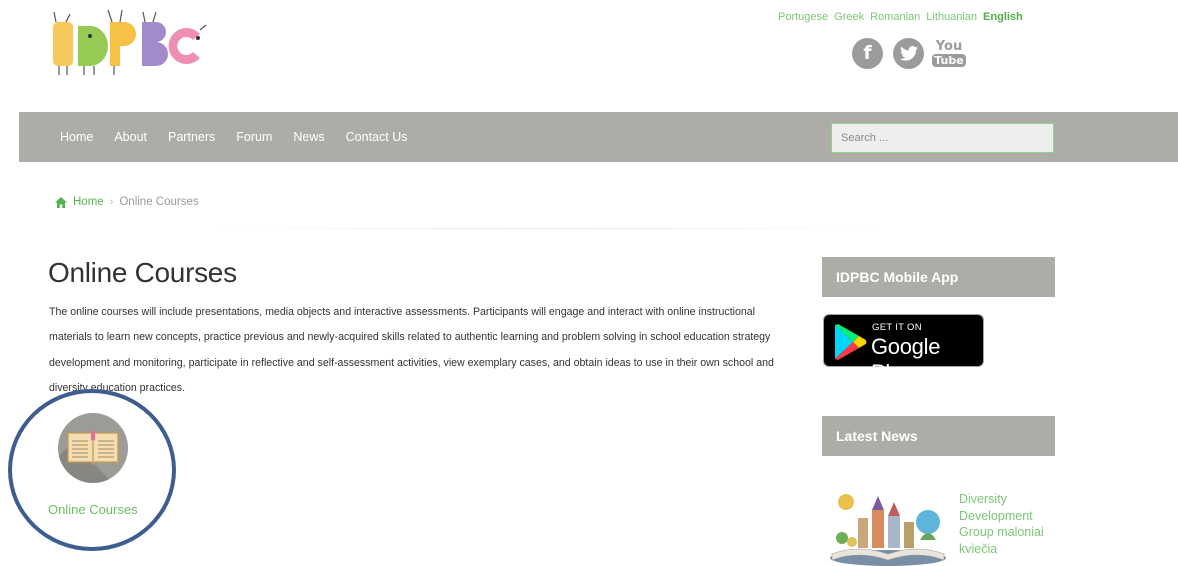 The image size is (1178, 566). Describe the element at coordinates (897, 327) in the screenshot. I see `google-play-line1: GET IT ON` at that location.